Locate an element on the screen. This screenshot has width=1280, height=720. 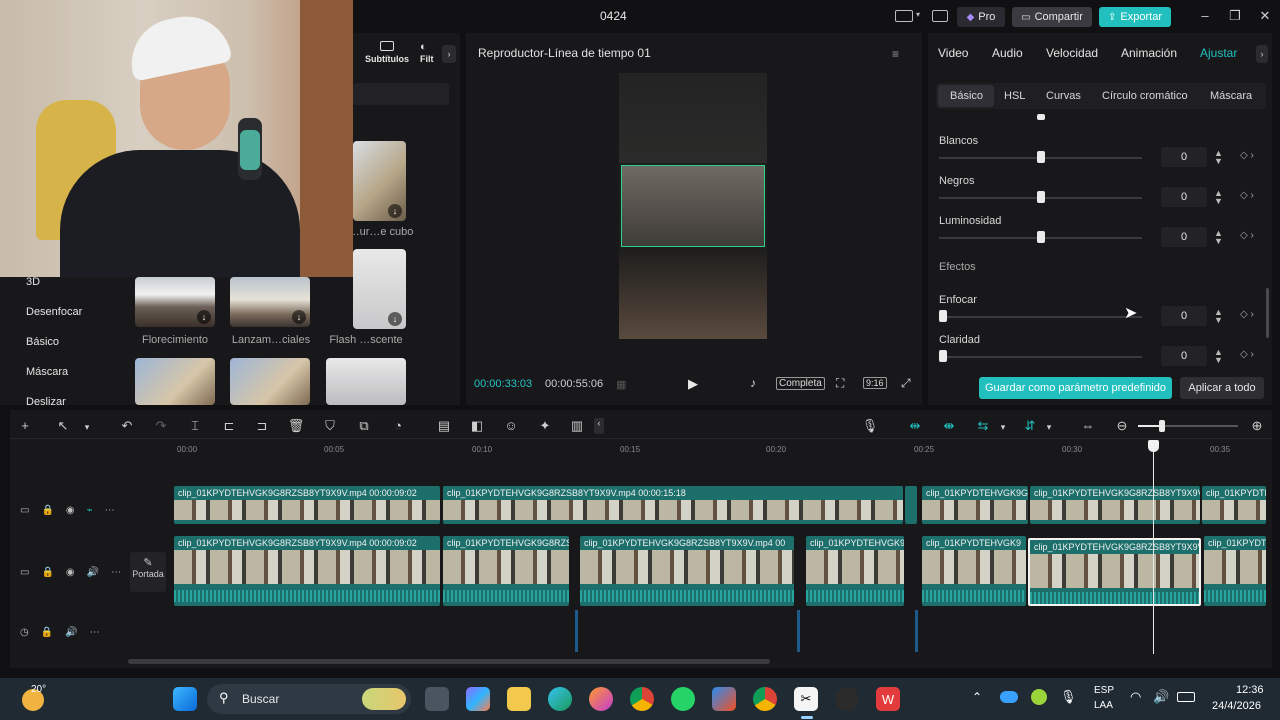
horizontal-scrollbar is located at coordinates (449, 661).